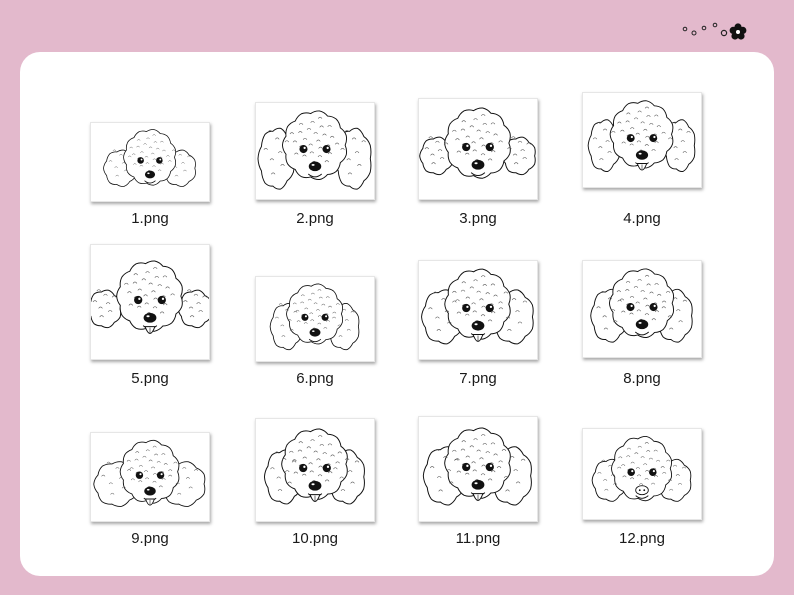 The height and width of the screenshot is (595, 794). I want to click on file-name-label: 4.png, so click(642, 218).